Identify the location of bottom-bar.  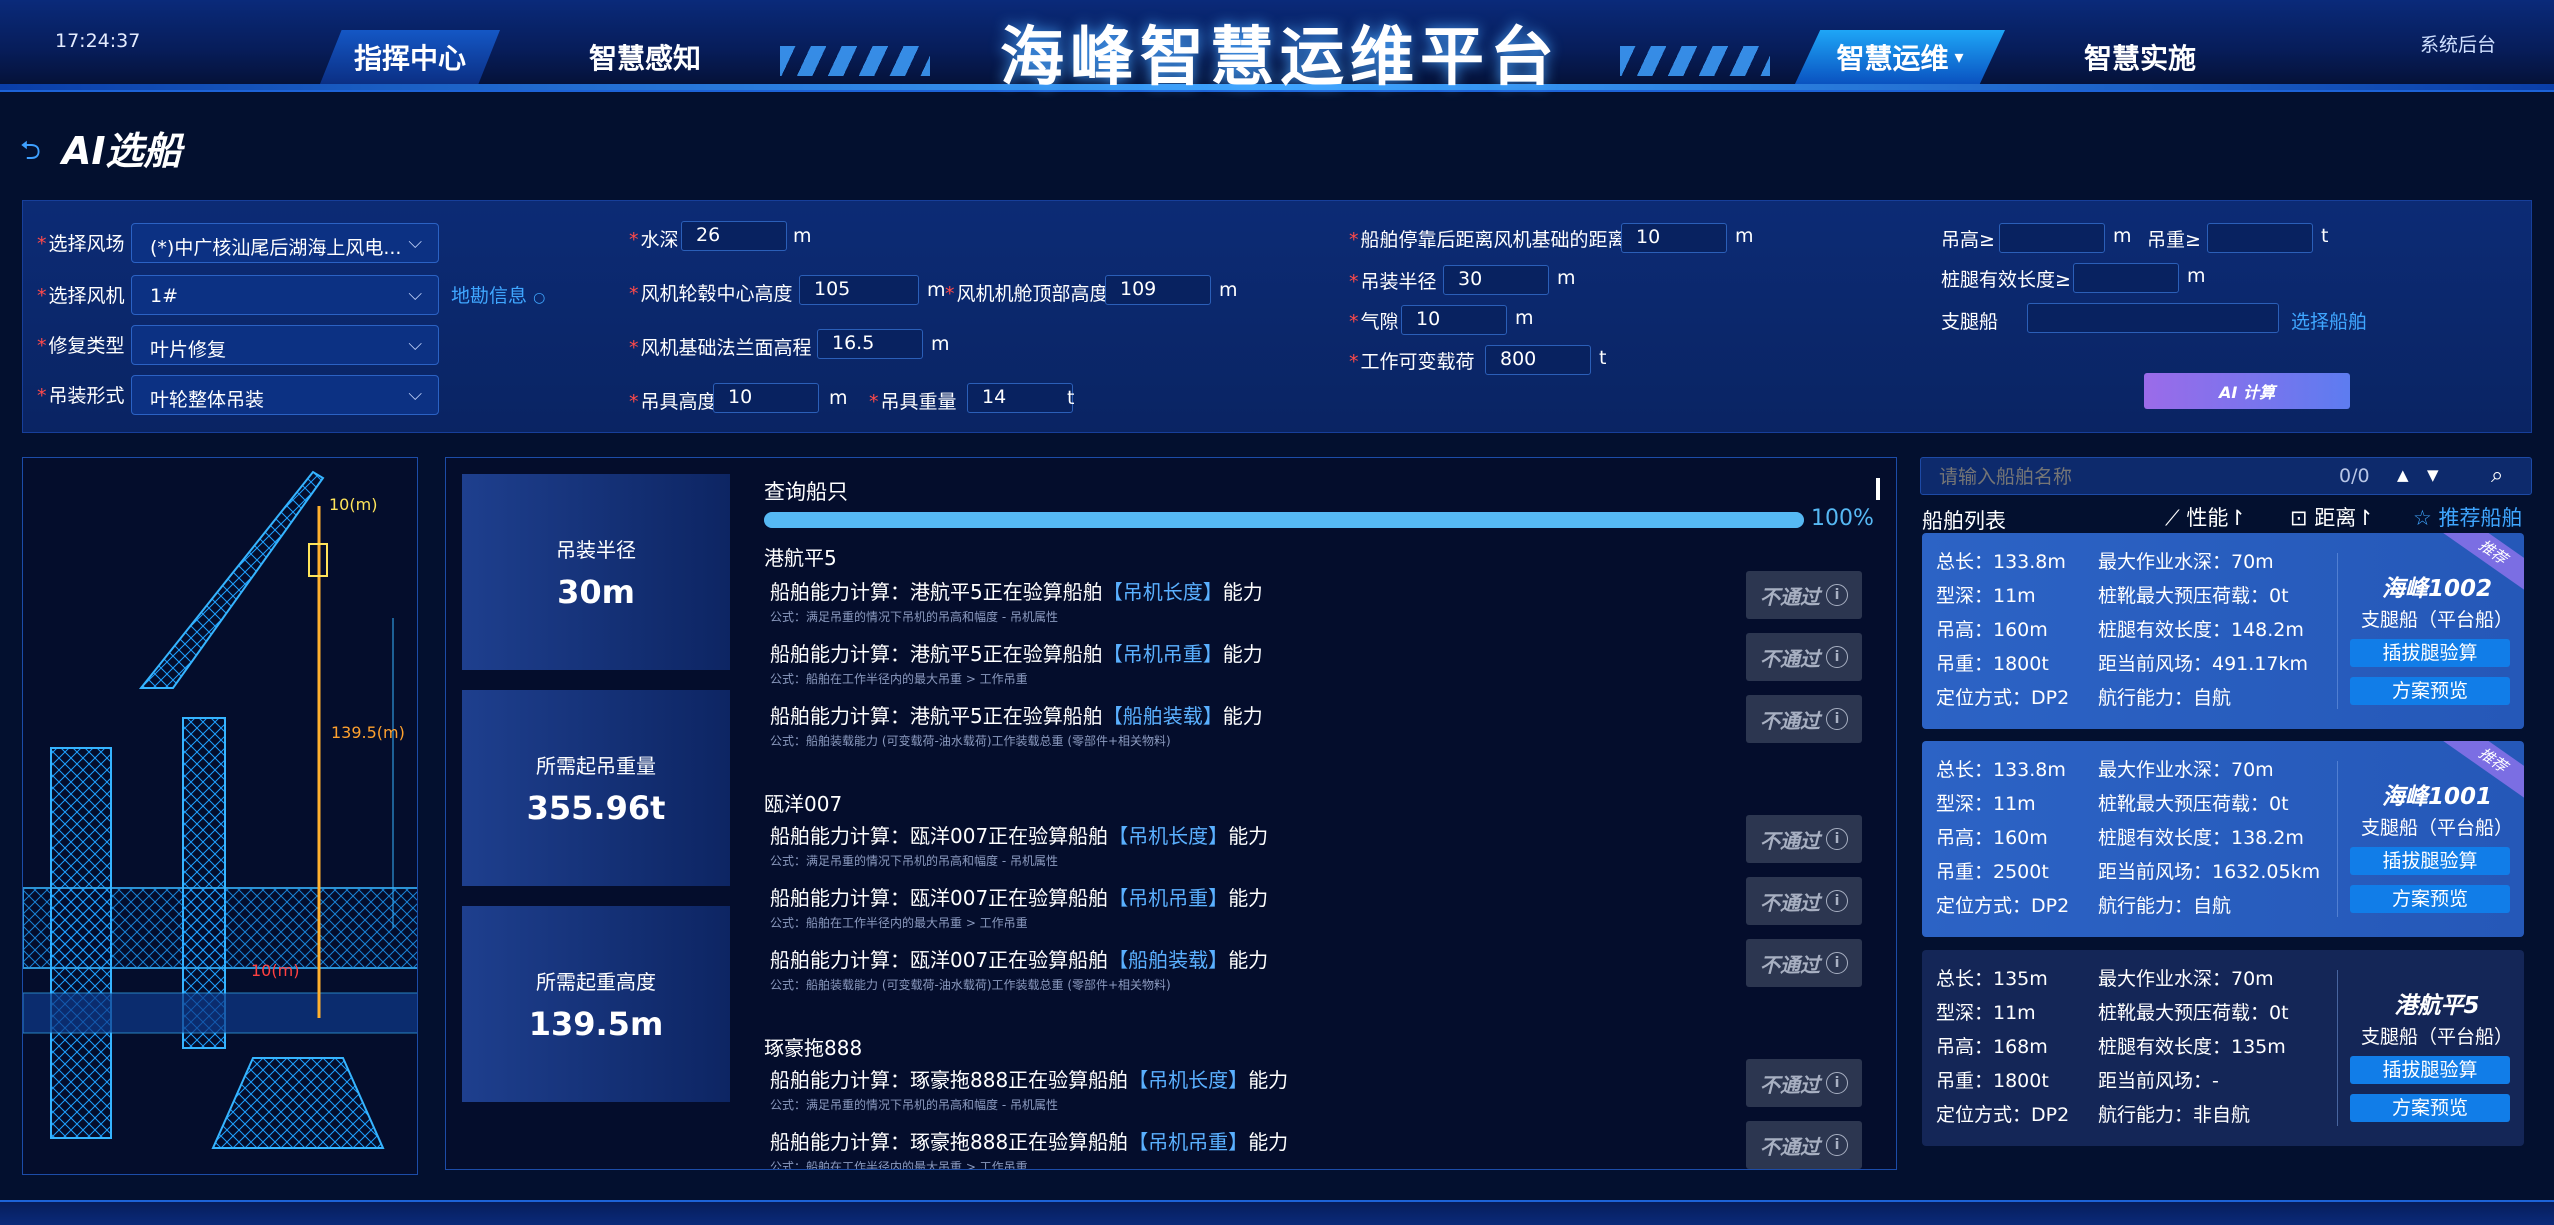
(1277, 1212).